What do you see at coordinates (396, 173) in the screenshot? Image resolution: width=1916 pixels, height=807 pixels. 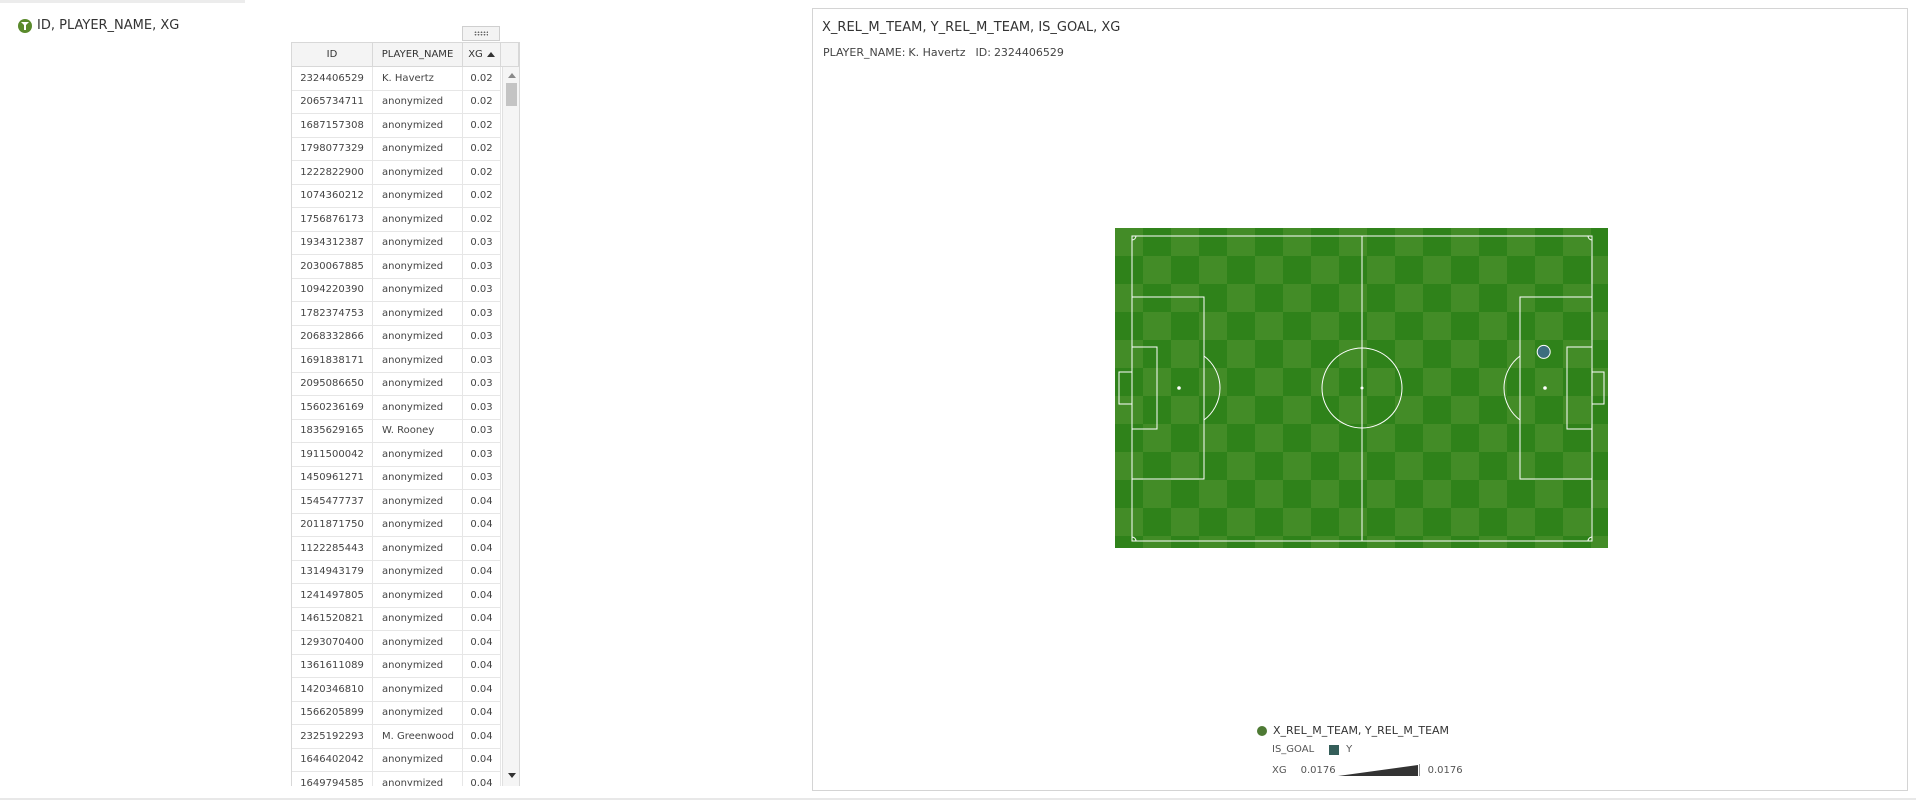 I see `table-row: 1222822900 anonymized 0.02` at bounding box center [396, 173].